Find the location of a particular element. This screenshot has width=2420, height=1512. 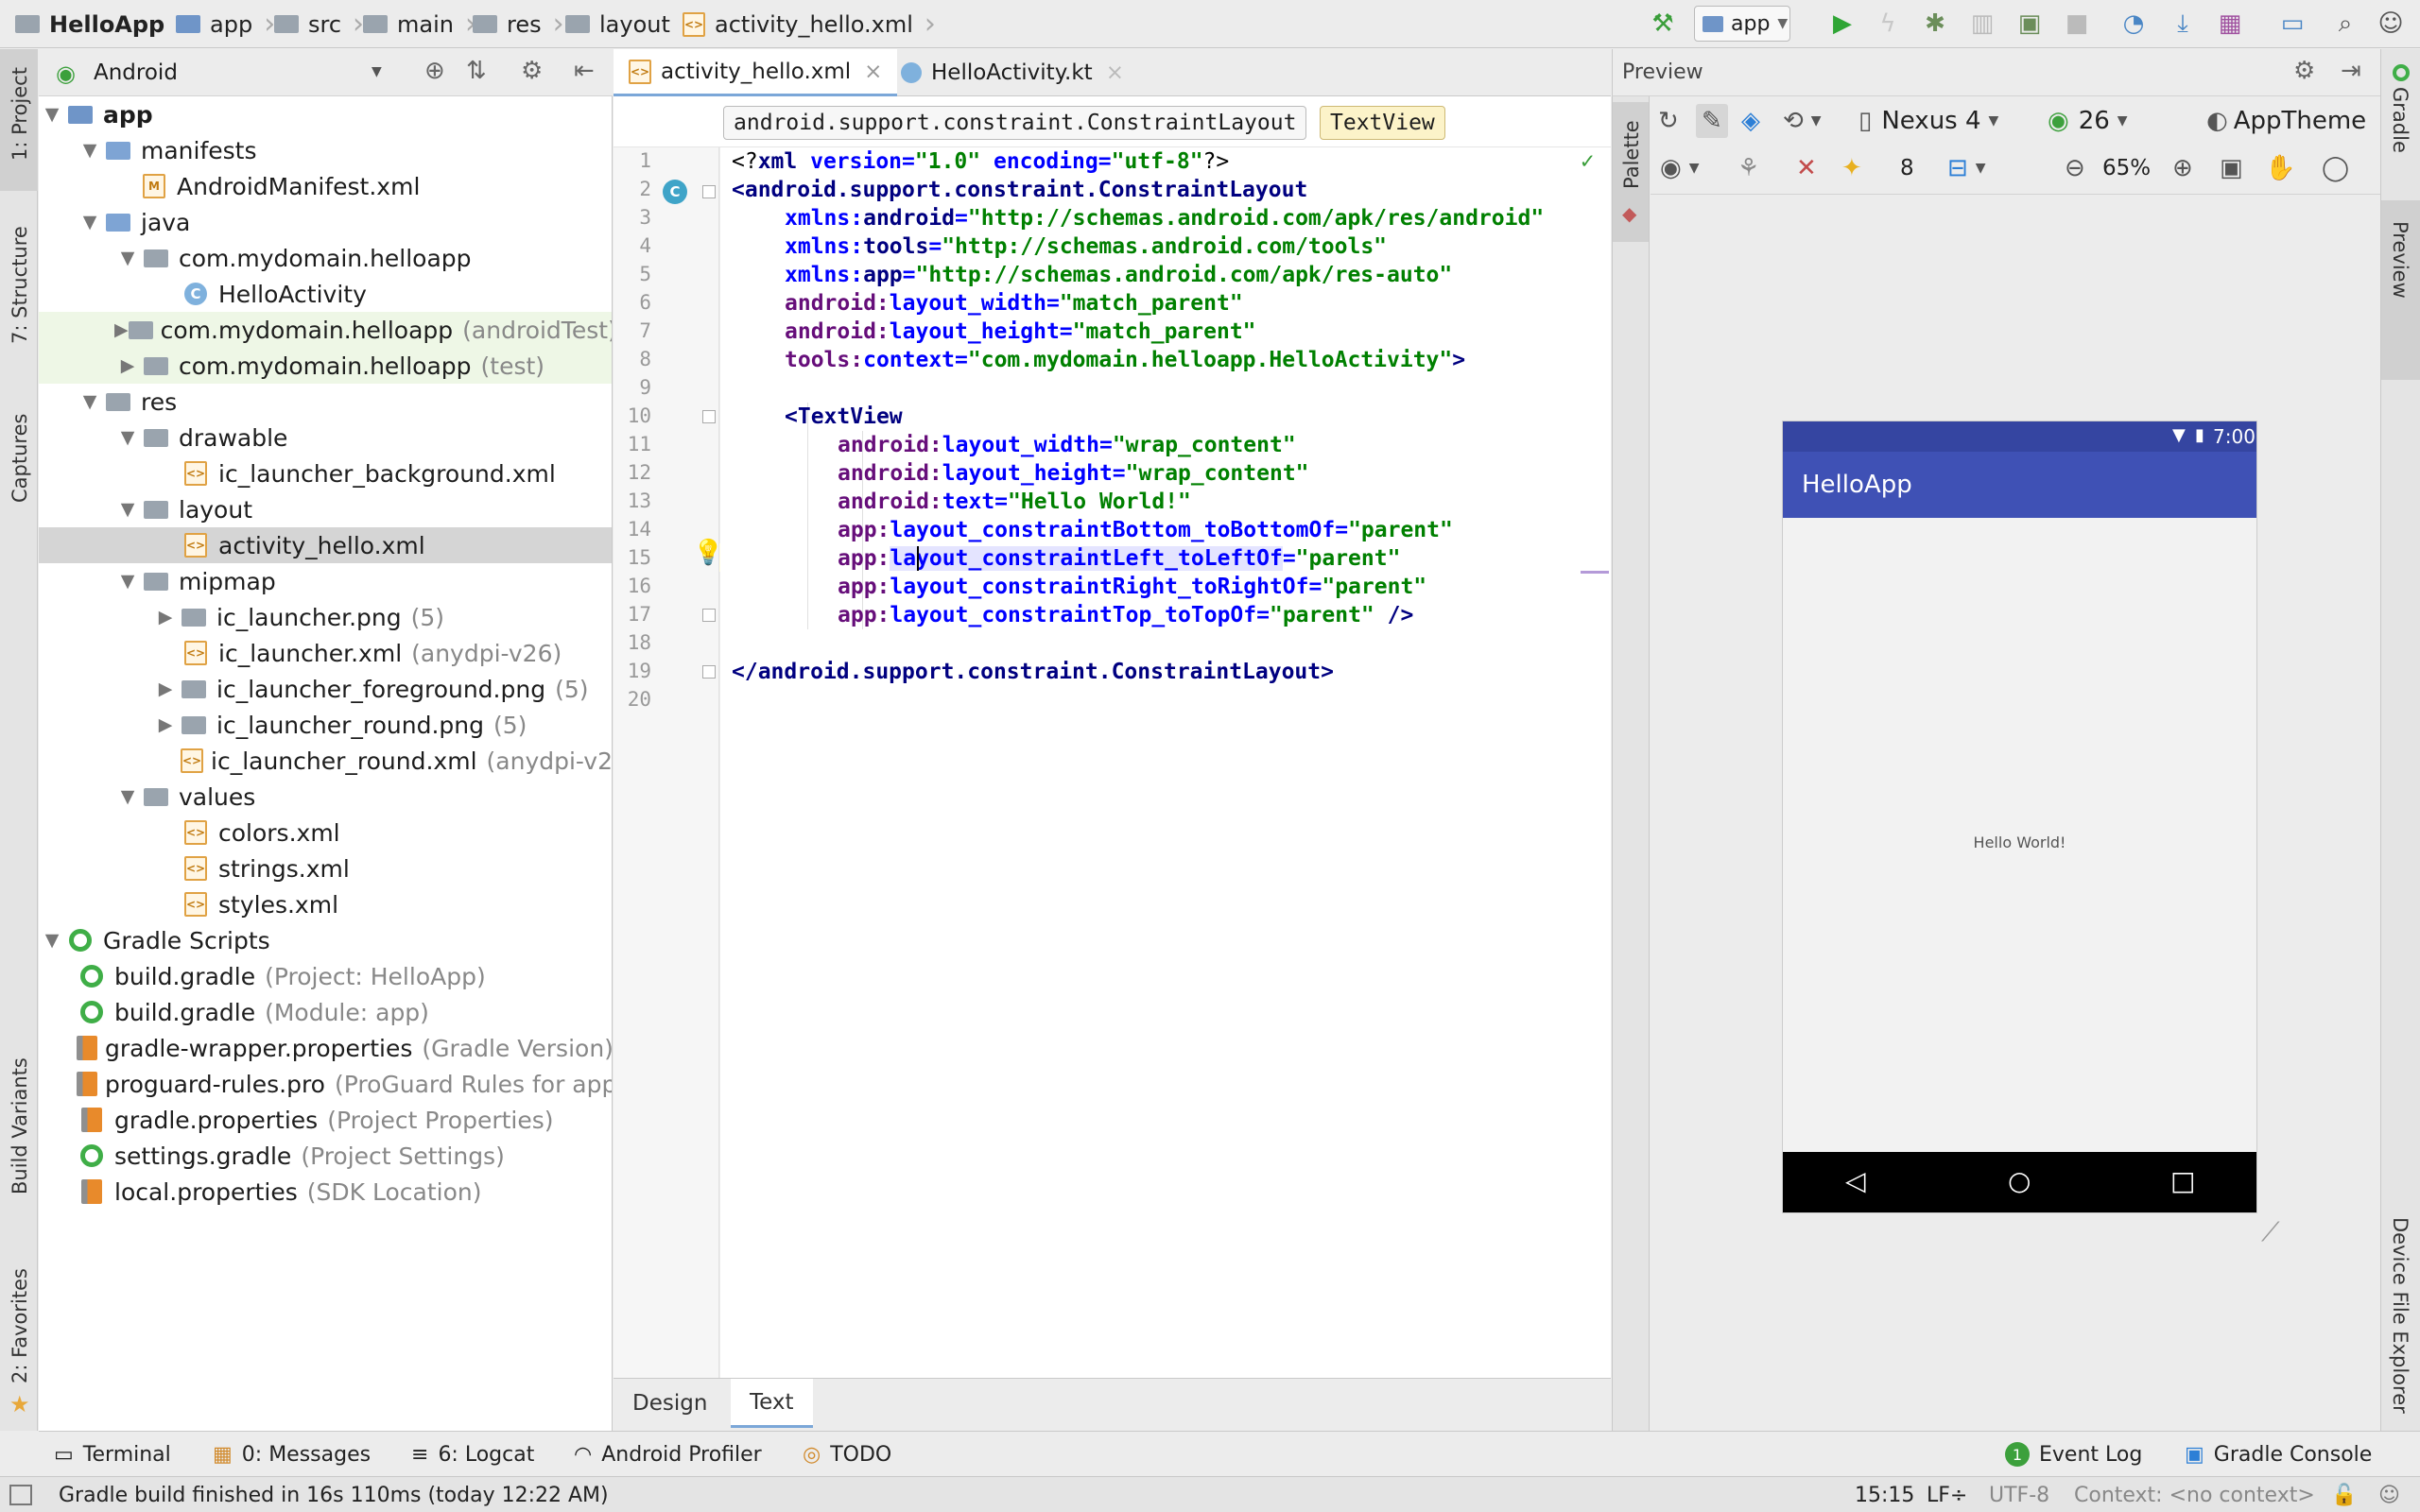

breadcrumb-file: <> activity_hello.xml › is located at coordinates (810, 24).